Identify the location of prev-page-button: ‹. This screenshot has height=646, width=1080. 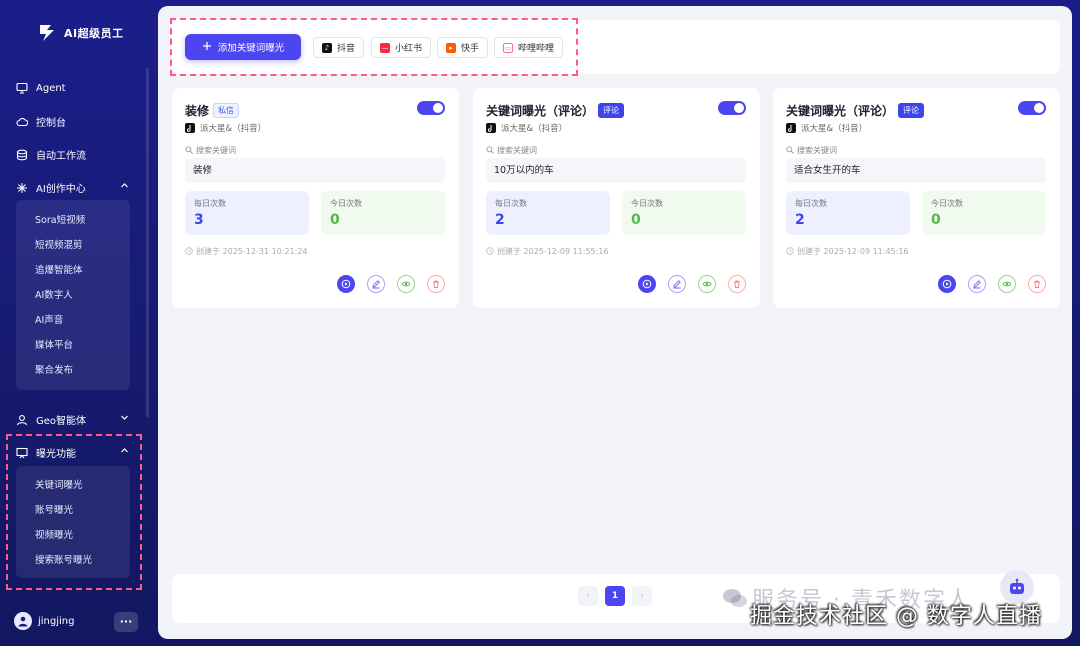
(588, 596).